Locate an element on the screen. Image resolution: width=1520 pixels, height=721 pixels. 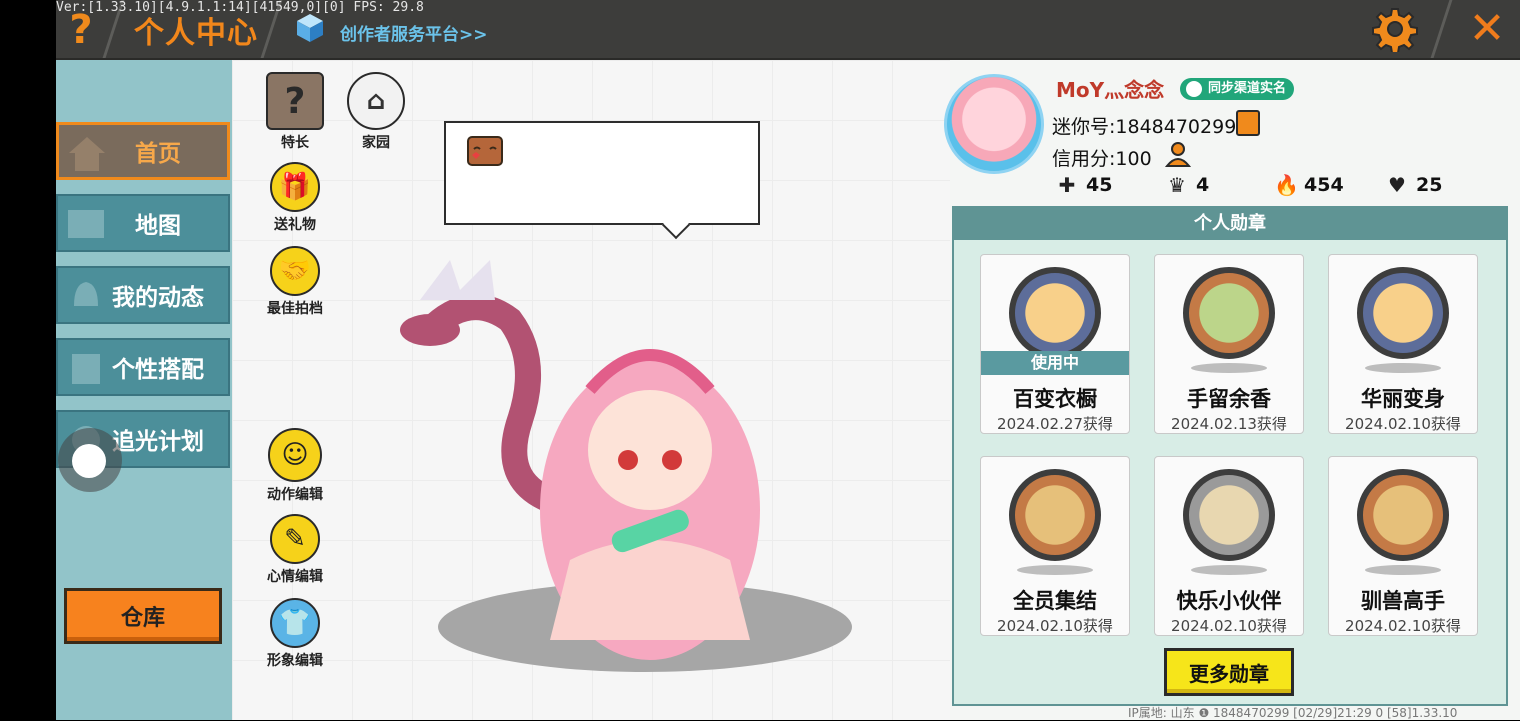
gear-icon is located at coordinates (1395, 29).